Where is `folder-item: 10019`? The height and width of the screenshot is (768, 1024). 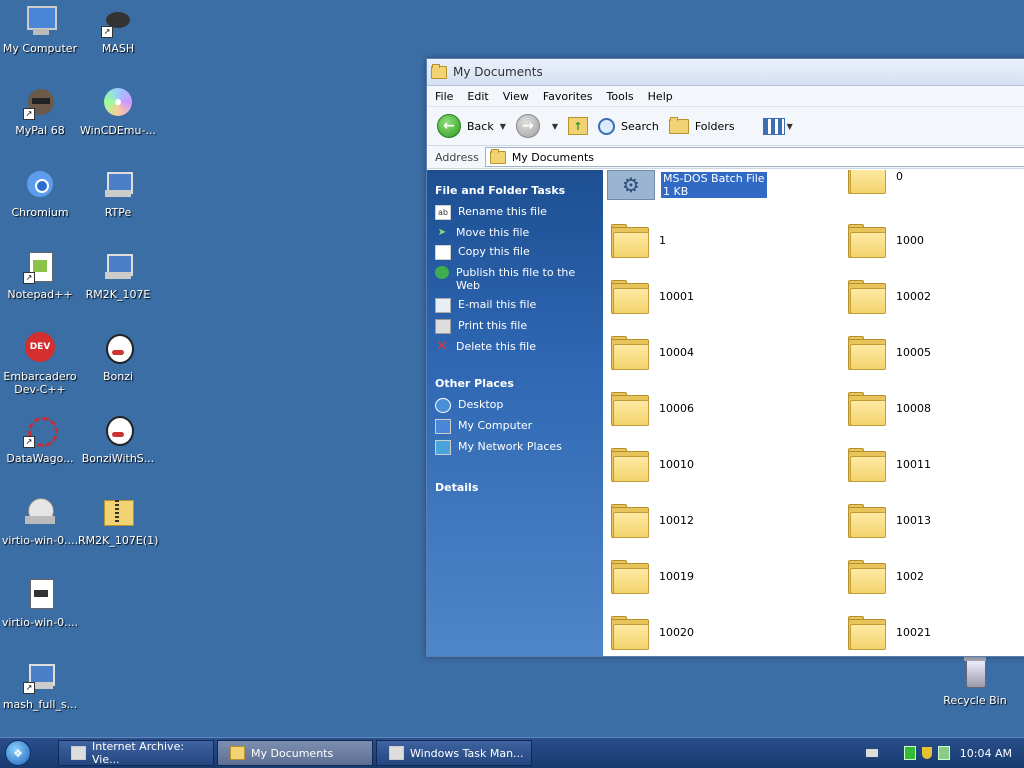
folder-item: 10019 is located at coordinates (652, 577).